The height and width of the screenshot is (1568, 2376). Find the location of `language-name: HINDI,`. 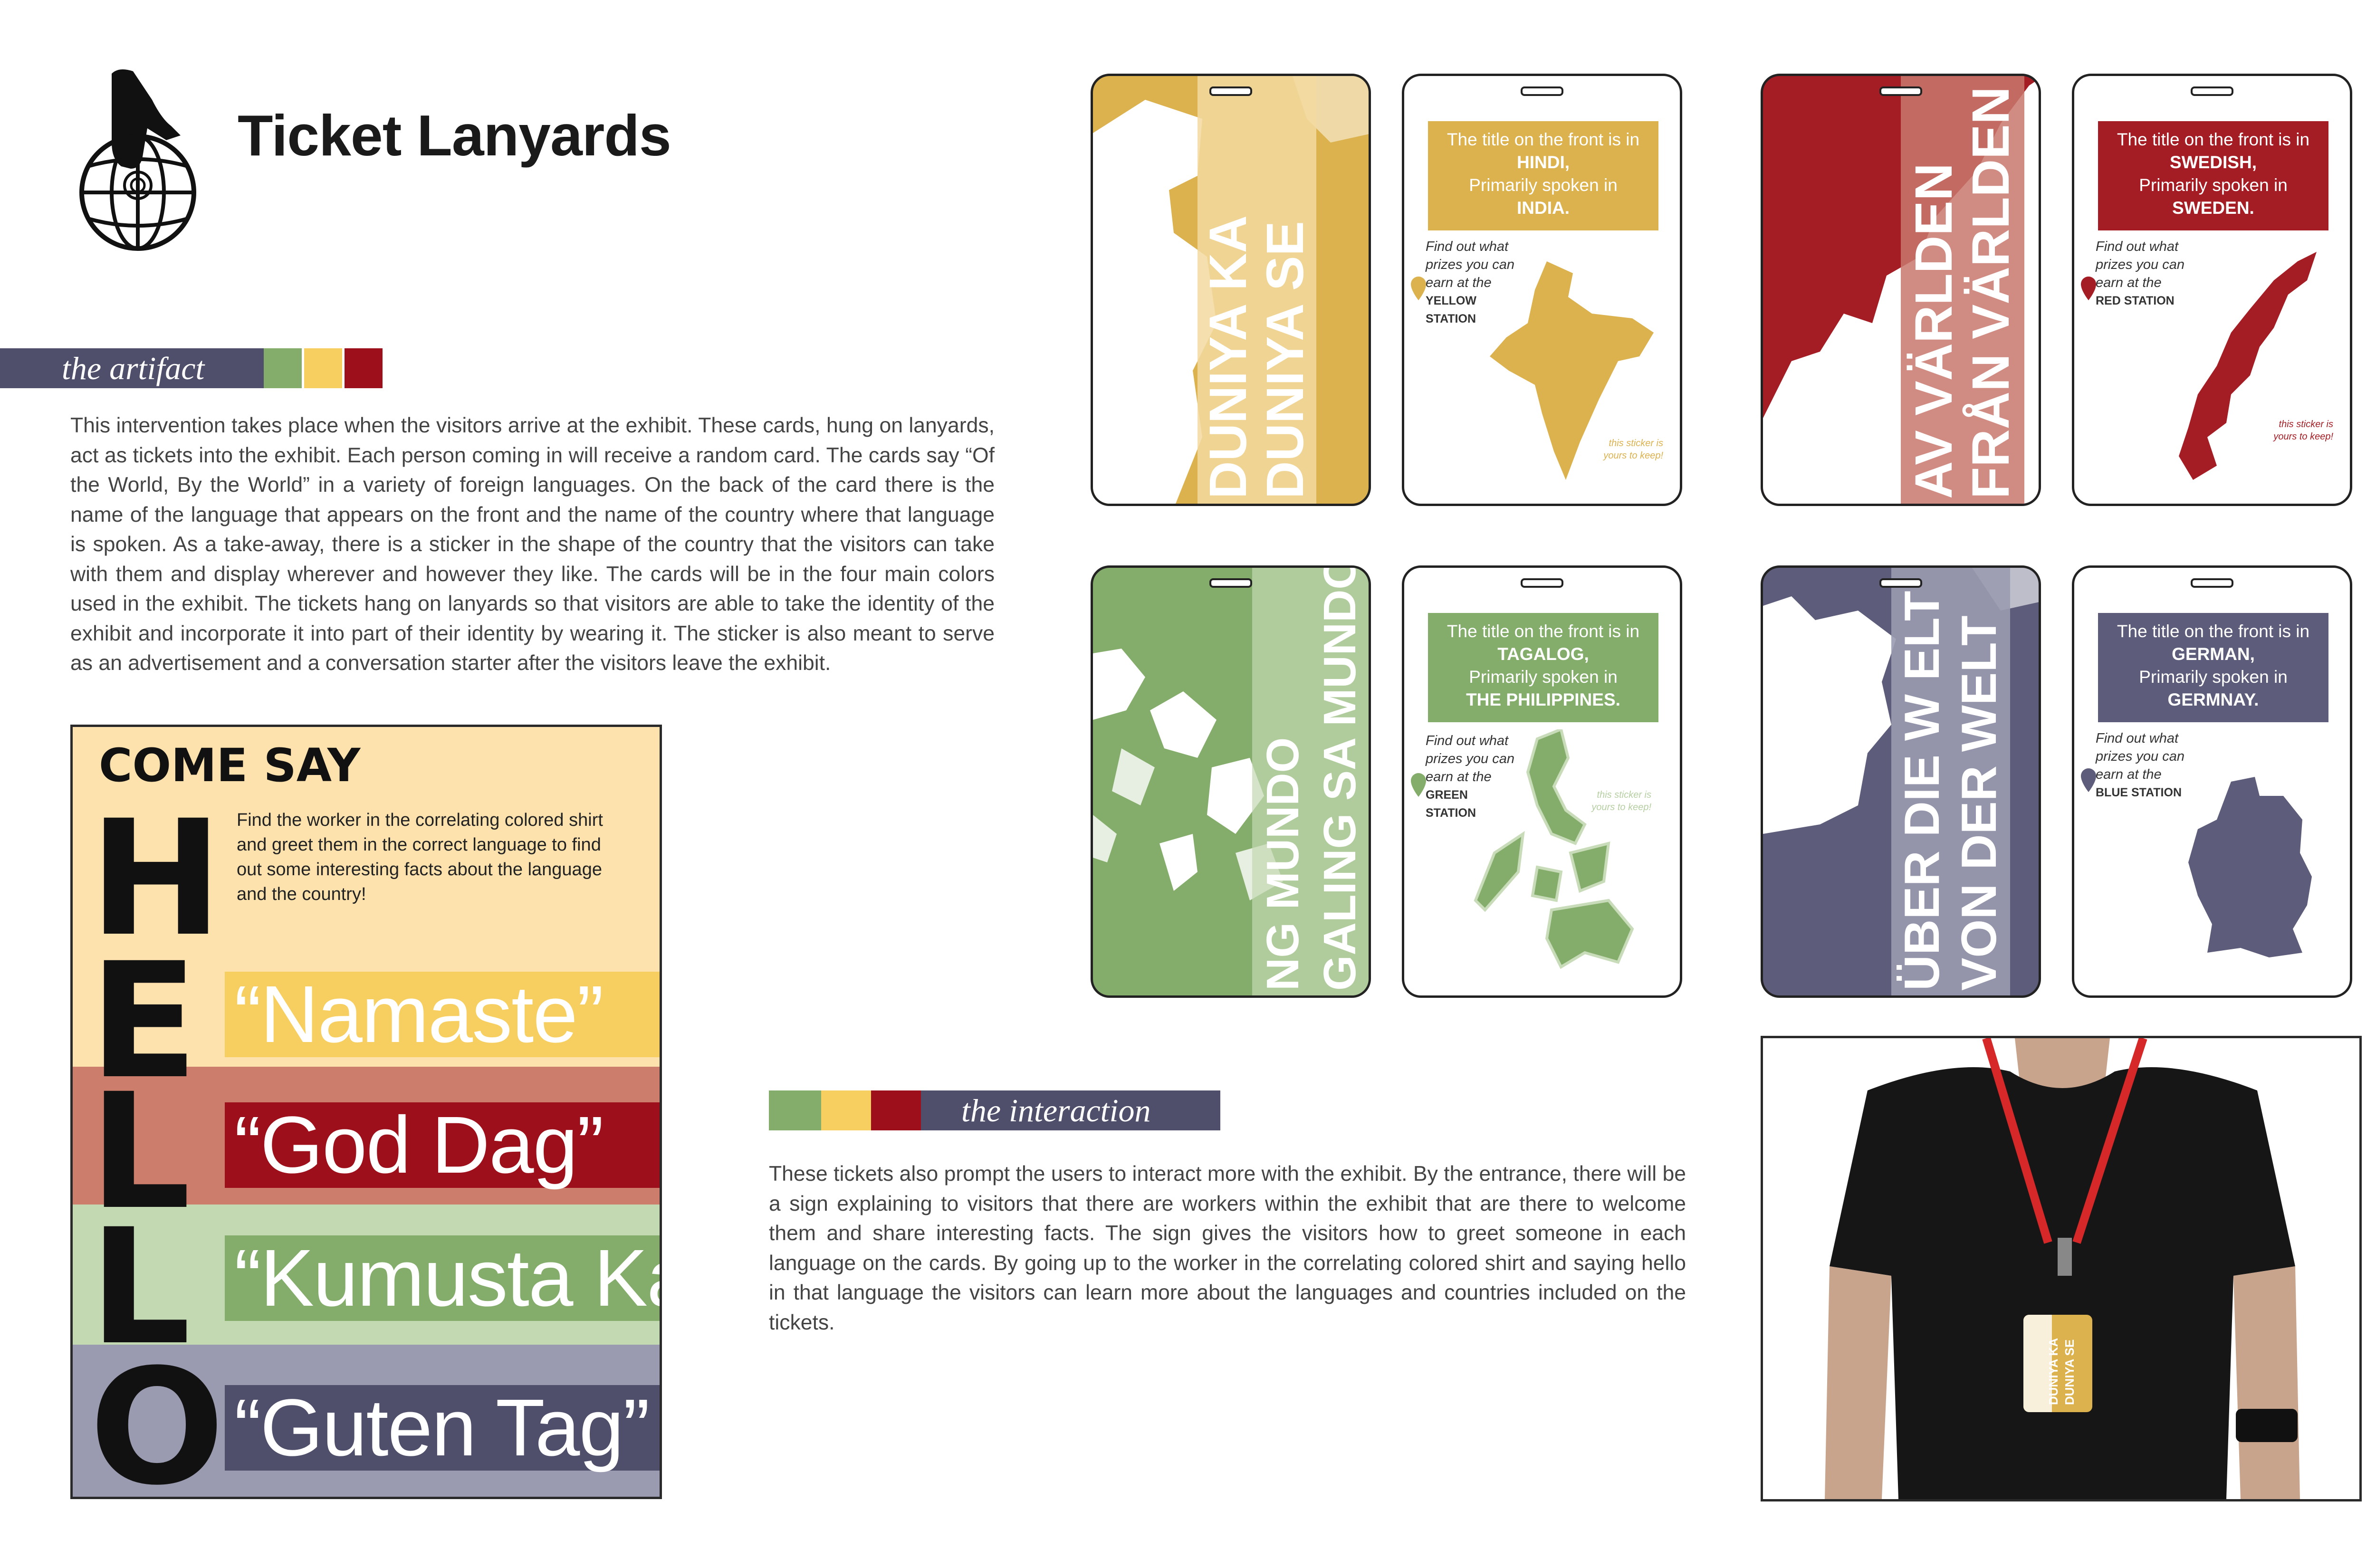

language-name: HINDI, is located at coordinates (1543, 162).